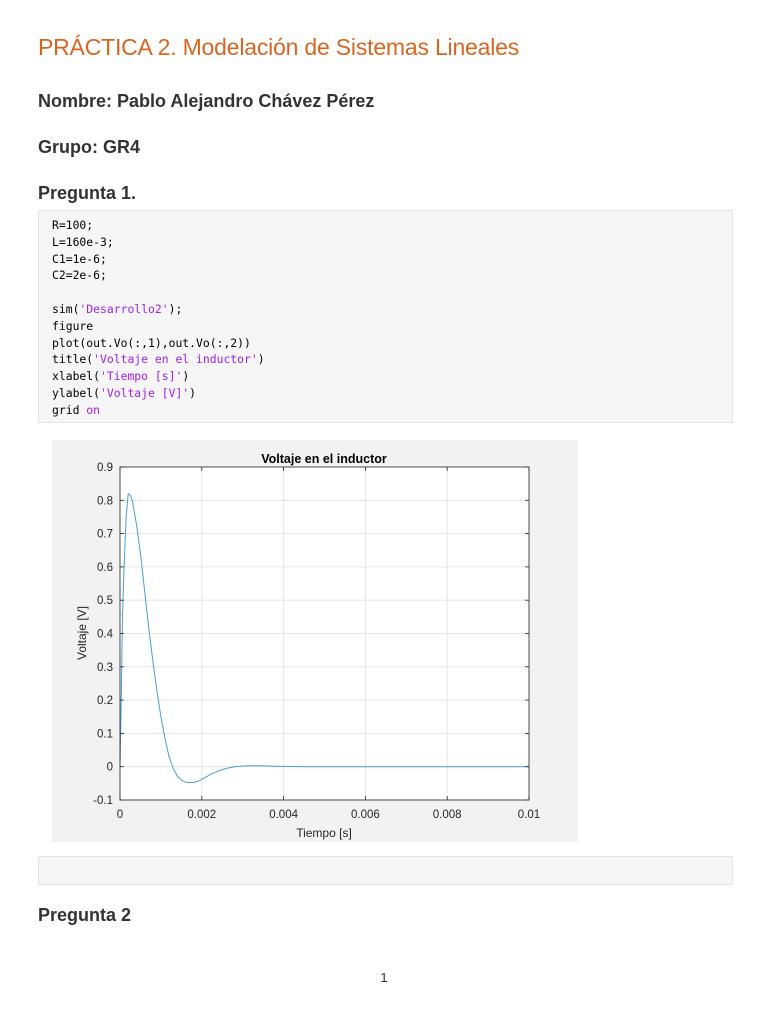 This screenshot has height=1024, width=768. What do you see at coordinates (392, 359) in the screenshot?
I see `code-line: title('Voltaje en el inductor')` at bounding box center [392, 359].